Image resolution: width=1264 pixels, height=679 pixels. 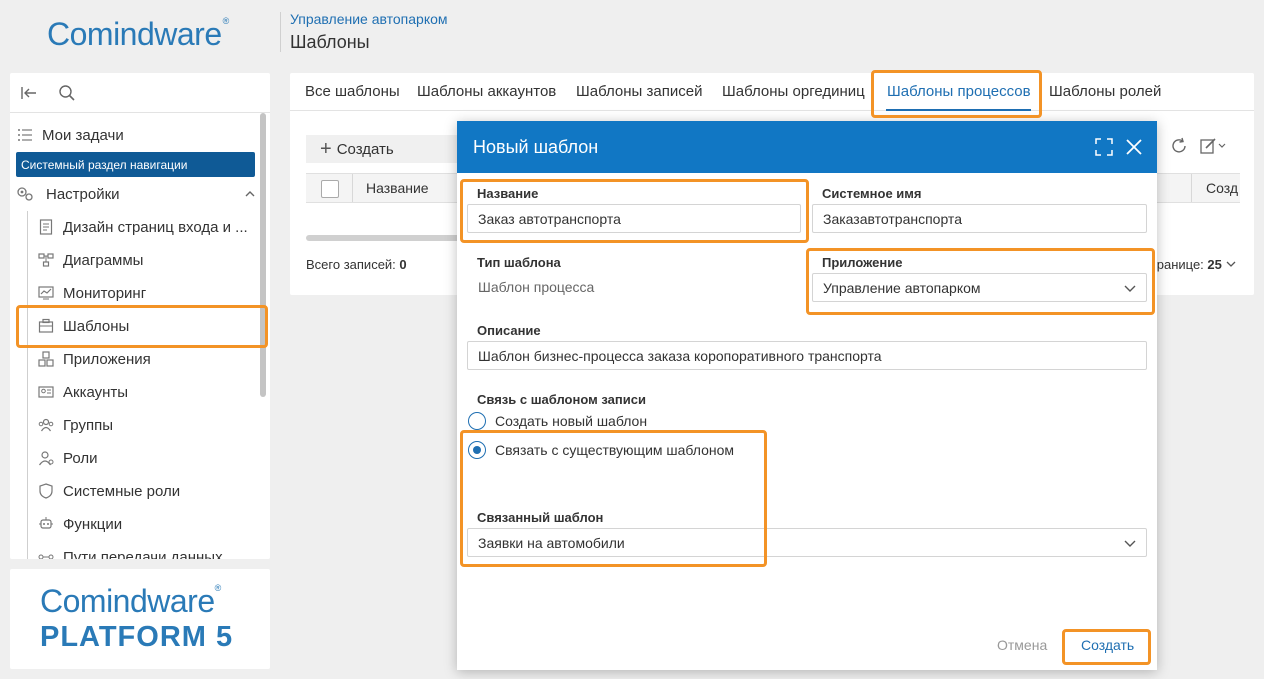 What do you see at coordinates (46, 293) in the screenshot?
I see `monitoring-icon` at bounding box center [46, 293].